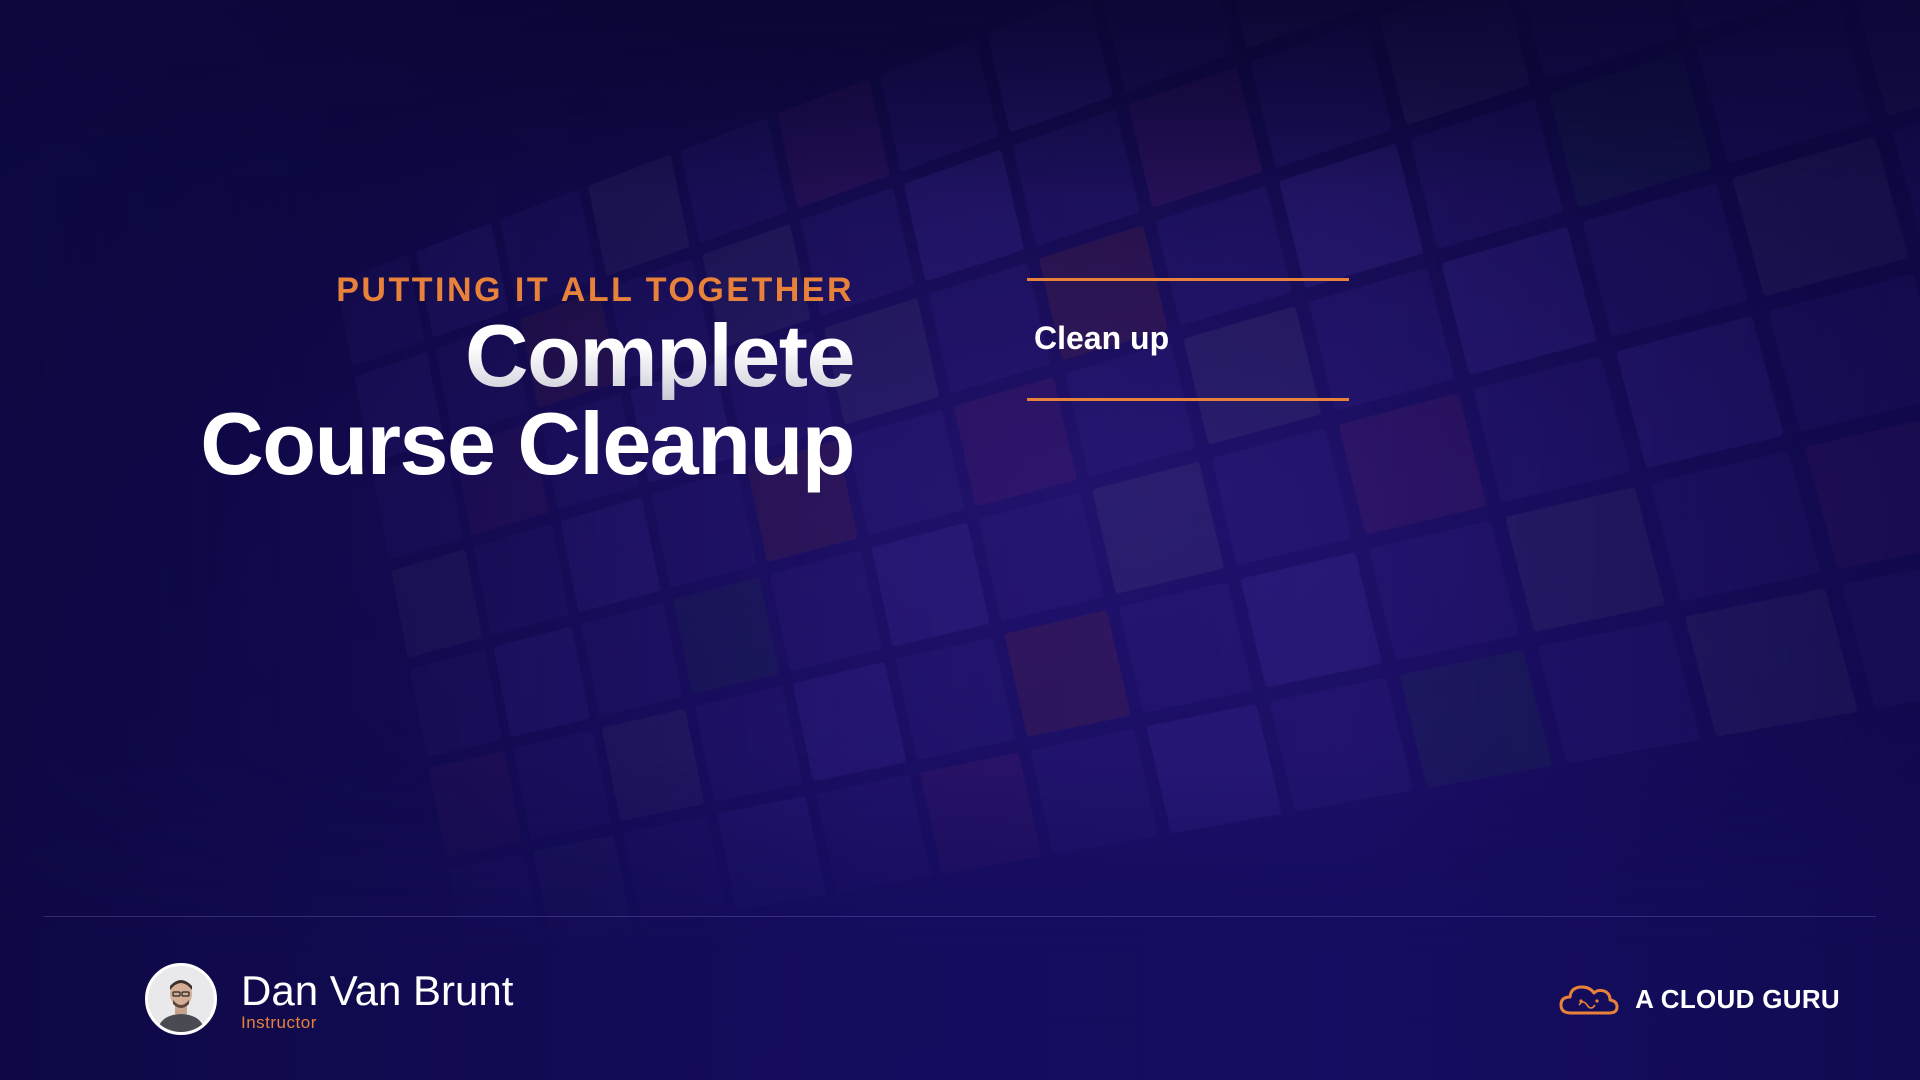 The image size is (1920, 1080). Describe the element at coordinates (377, 990) in the screenshot. I see `instructor-name: Dan Van Brunt` at that location.